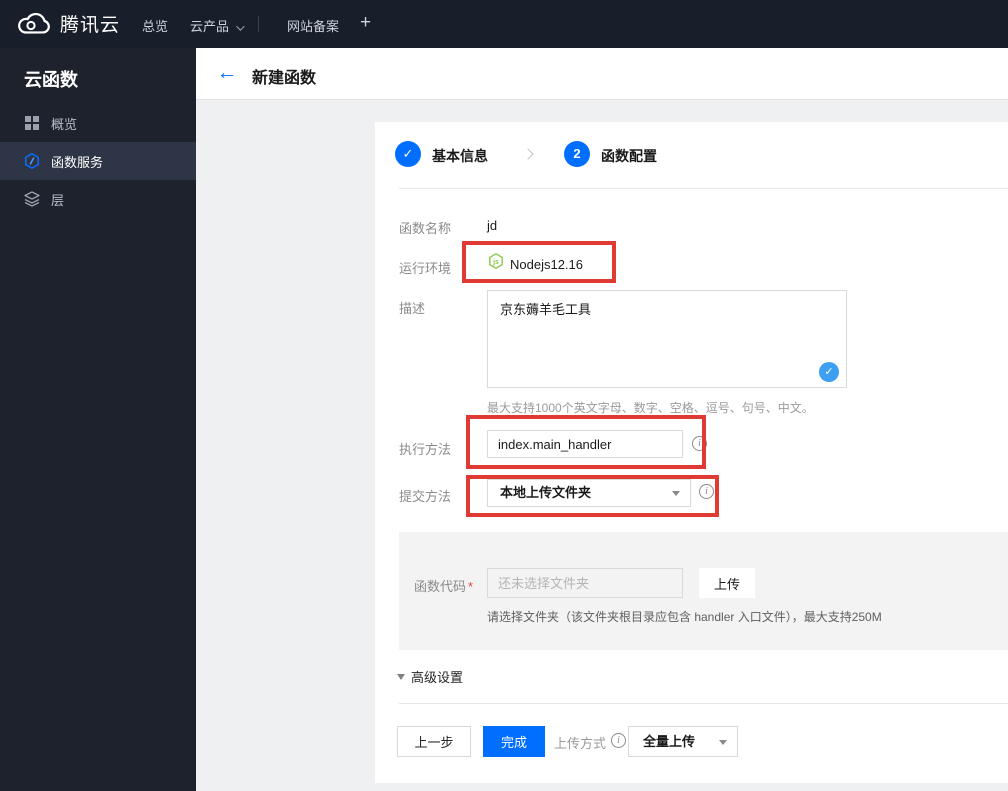  Describe the element at coordinates (425, 449) in the screenshot. I see `handler-label: 执行方法` at that location.